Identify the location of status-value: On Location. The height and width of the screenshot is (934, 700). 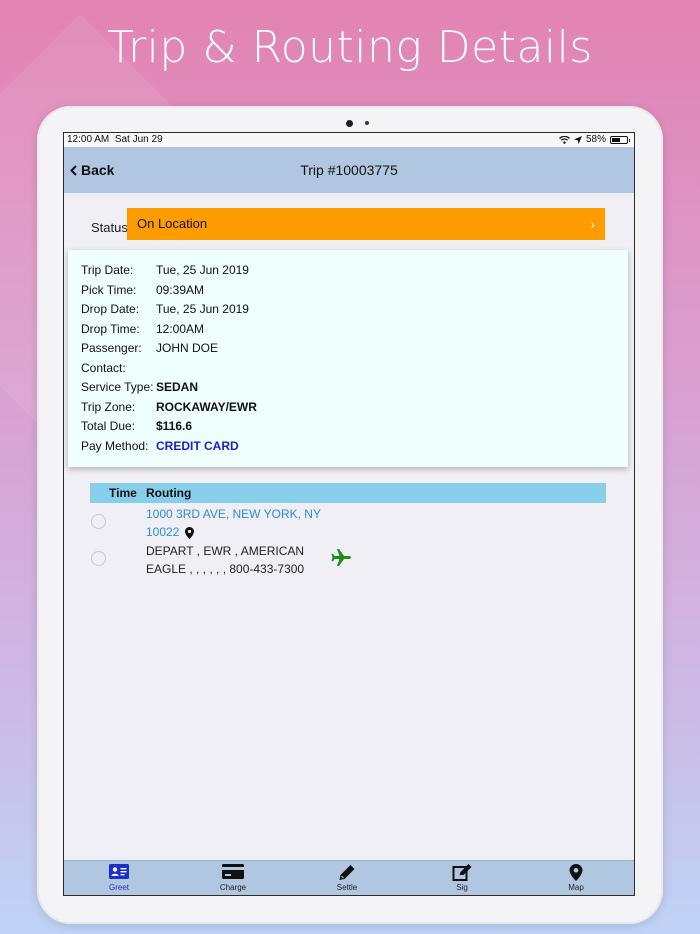
(172, 223).